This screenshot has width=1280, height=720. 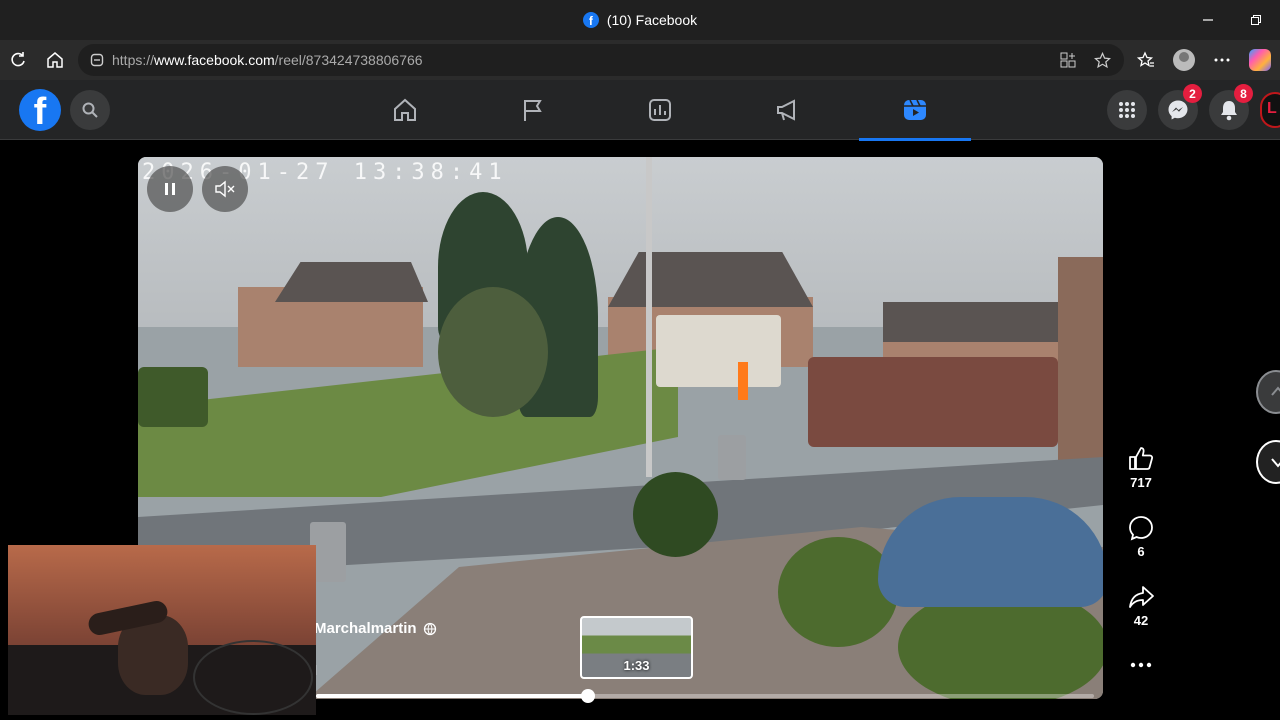 I want to click on tab-home, so click(x=405, y=110).